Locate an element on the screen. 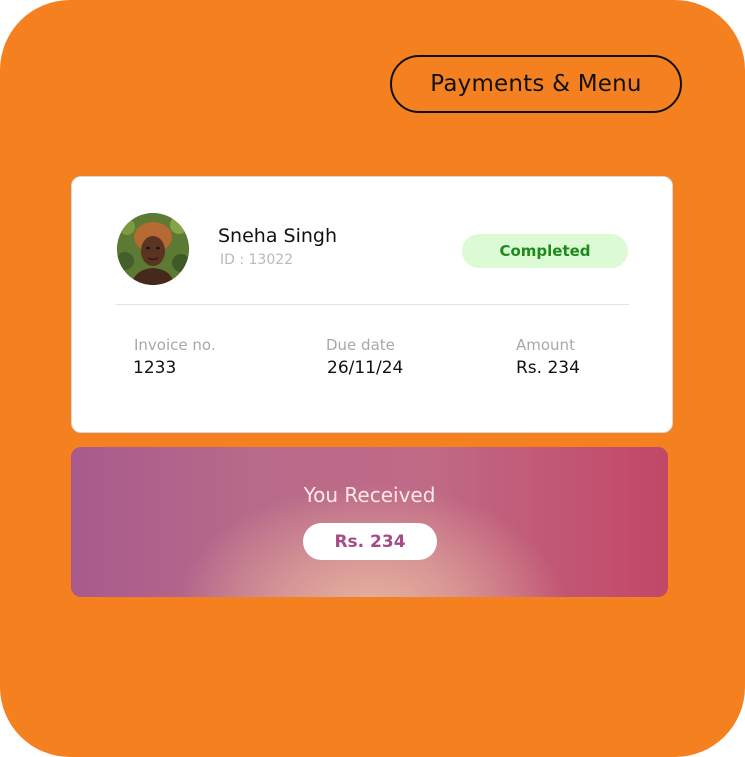 Image resolution: width=745 pixels, height=757 pixels. user-name: Sneha Singh is located at coordinates (278, 236).